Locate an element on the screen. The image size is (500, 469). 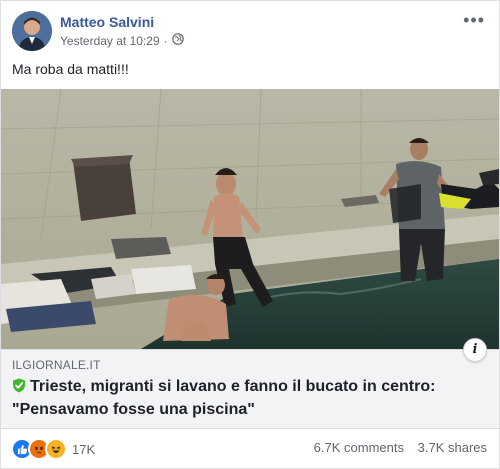
post-meta: Yesterday at 10:29 · is located at coordinates (122, 40).